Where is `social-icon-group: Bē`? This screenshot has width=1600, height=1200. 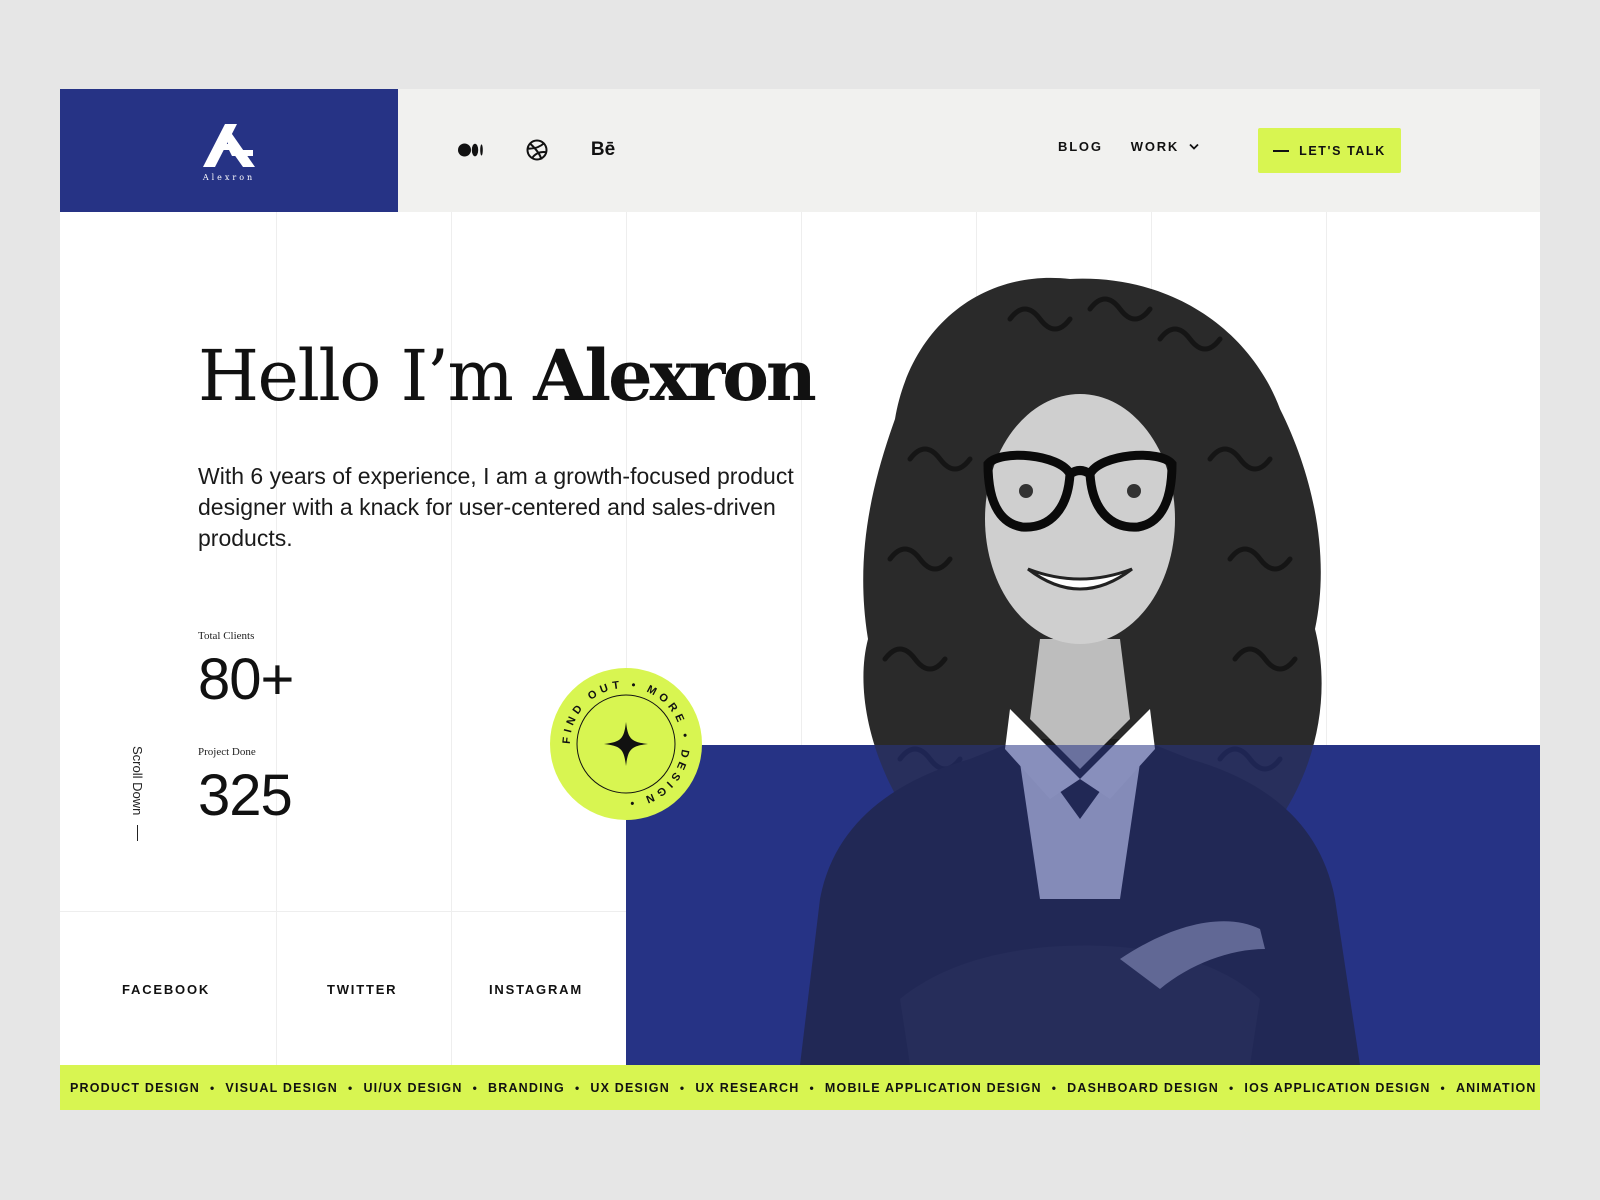 social-icon-group: Bē is located at coordinates (537, 150).